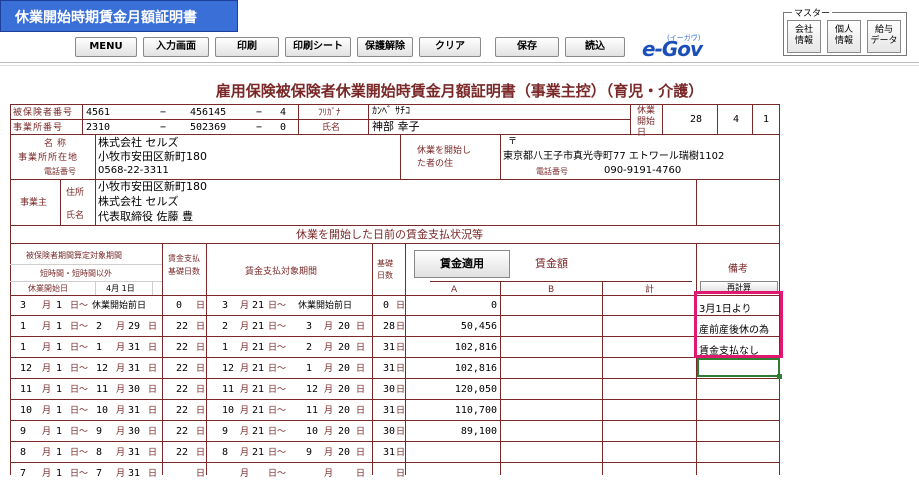 This screenshot has width=919, height=480. What do you see at coordinates (23, 432) in the screenshot?
I see `period1-start-month: 9` at bounding box center [23, 432].